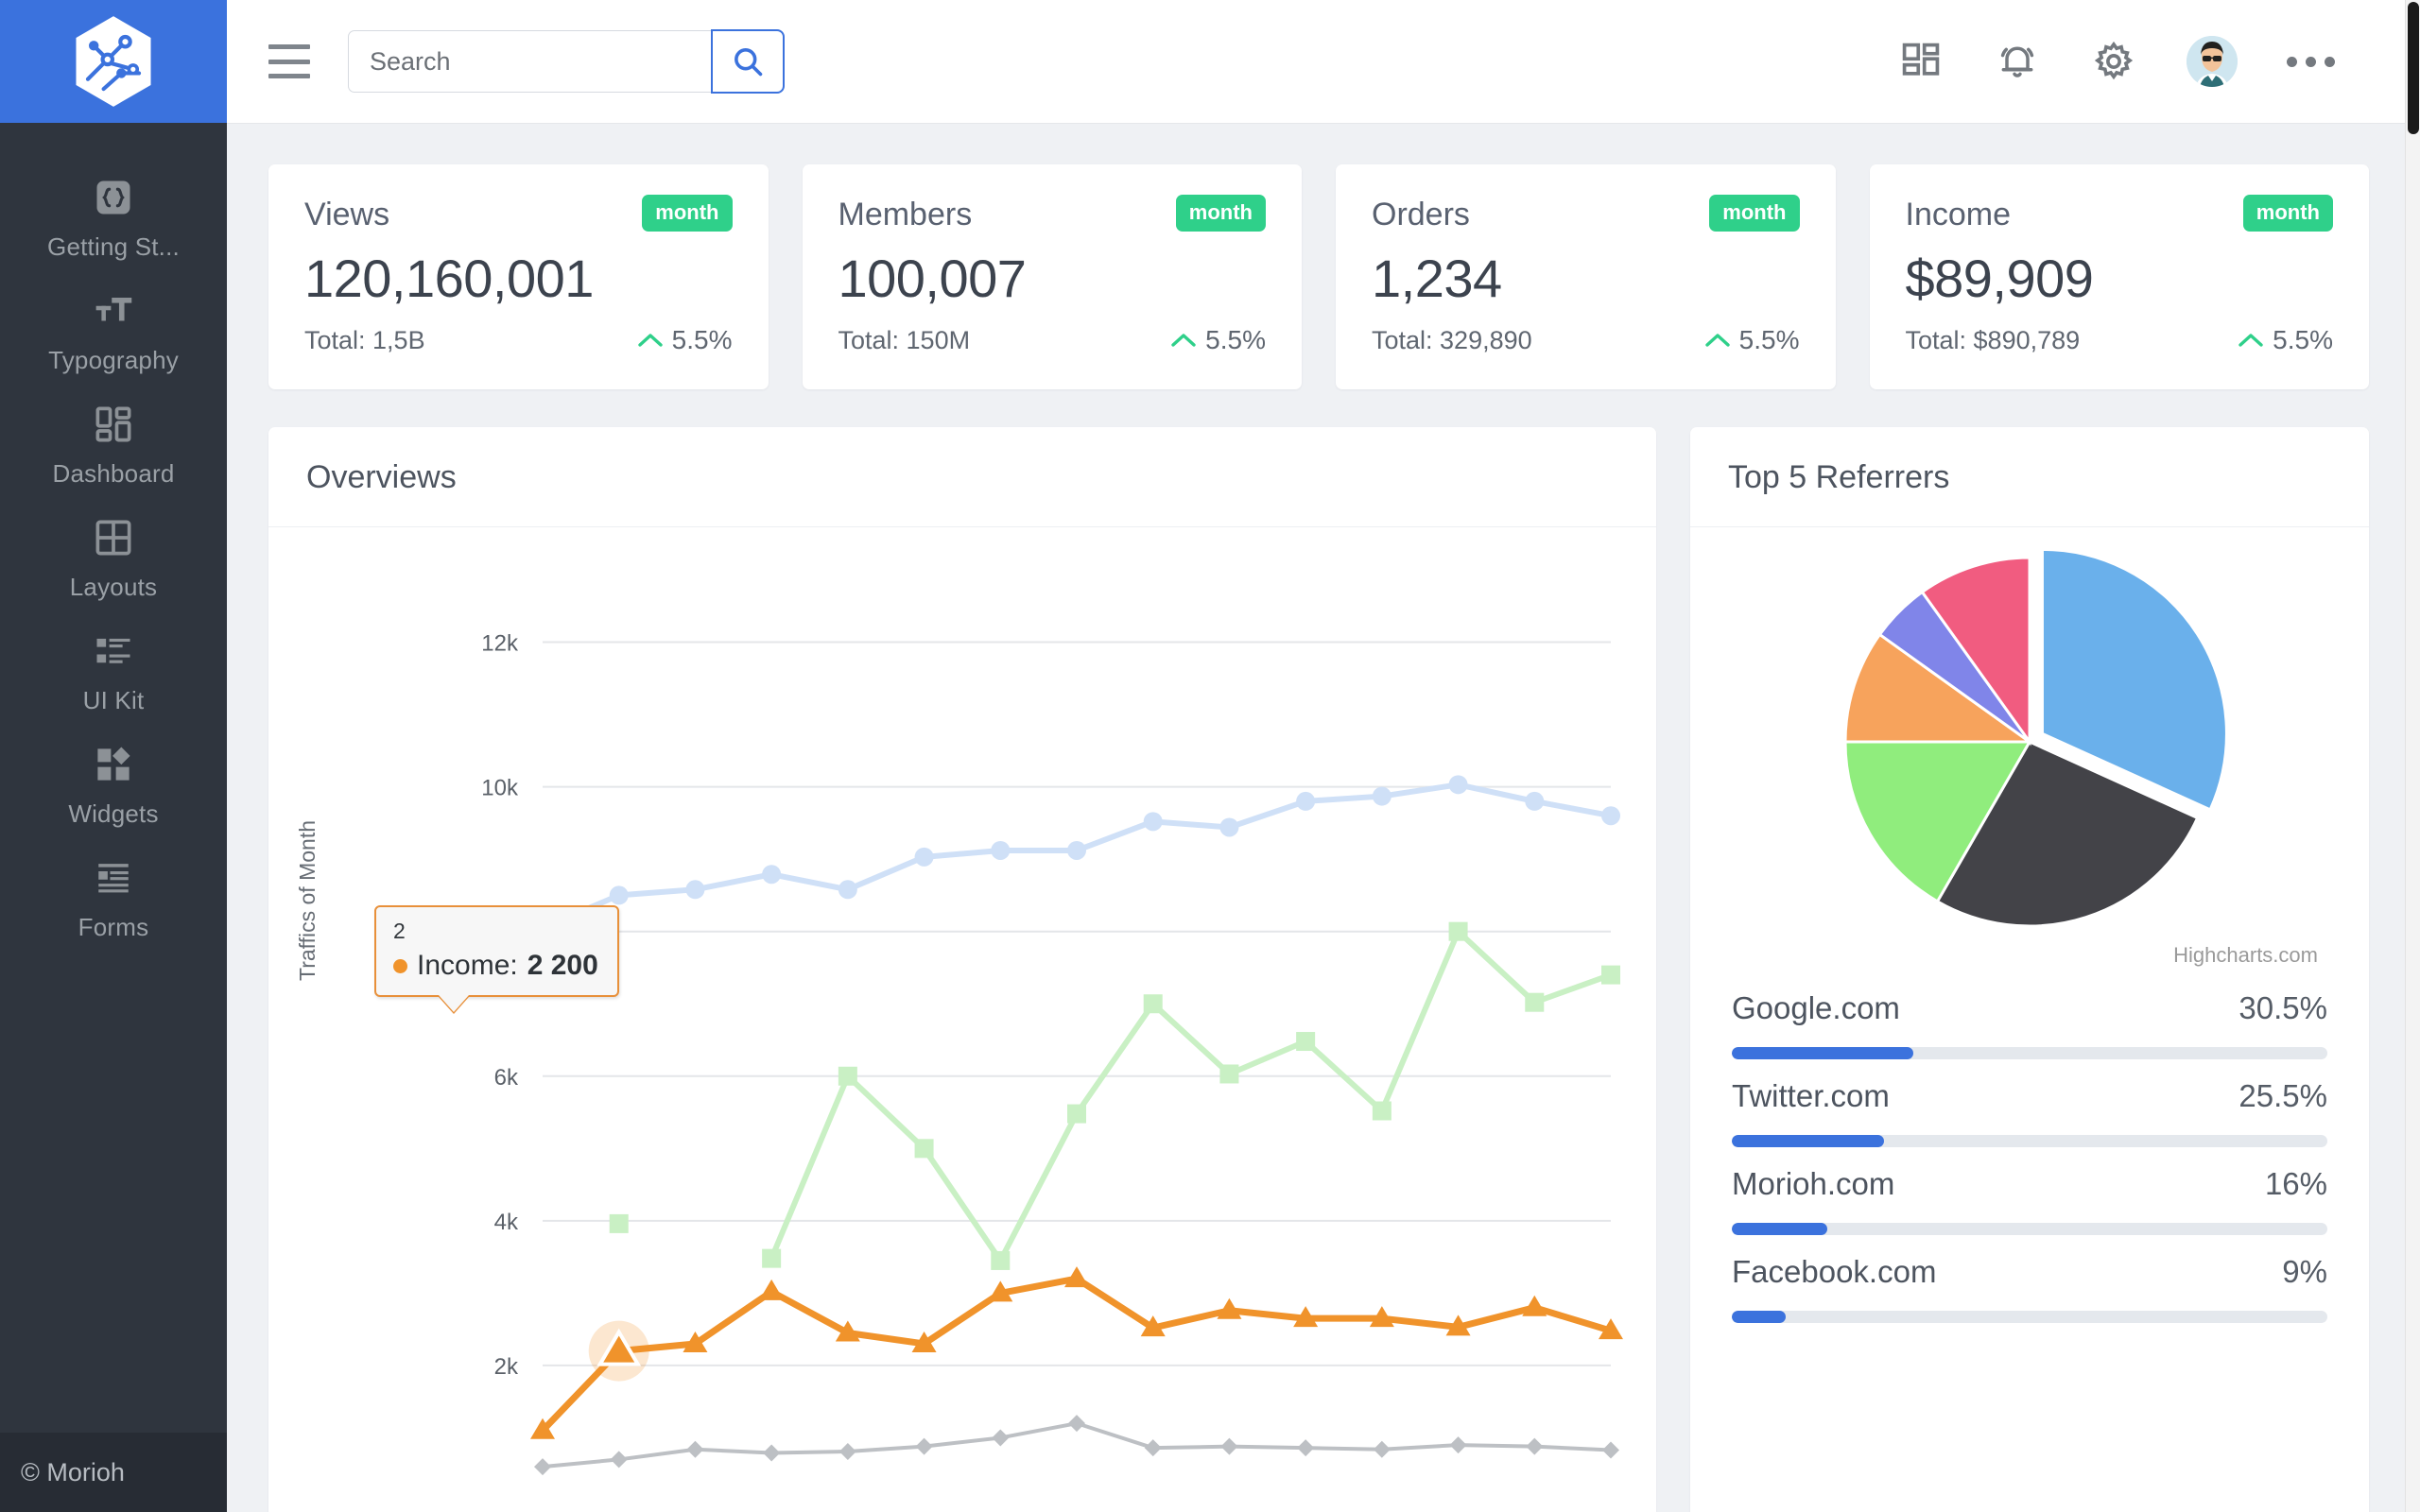 This screenshot has width=2420, height=1512. Describe the element at coordinates (904, 339) in the screenshot. I see `stat-total: Total: 150M` at that location.